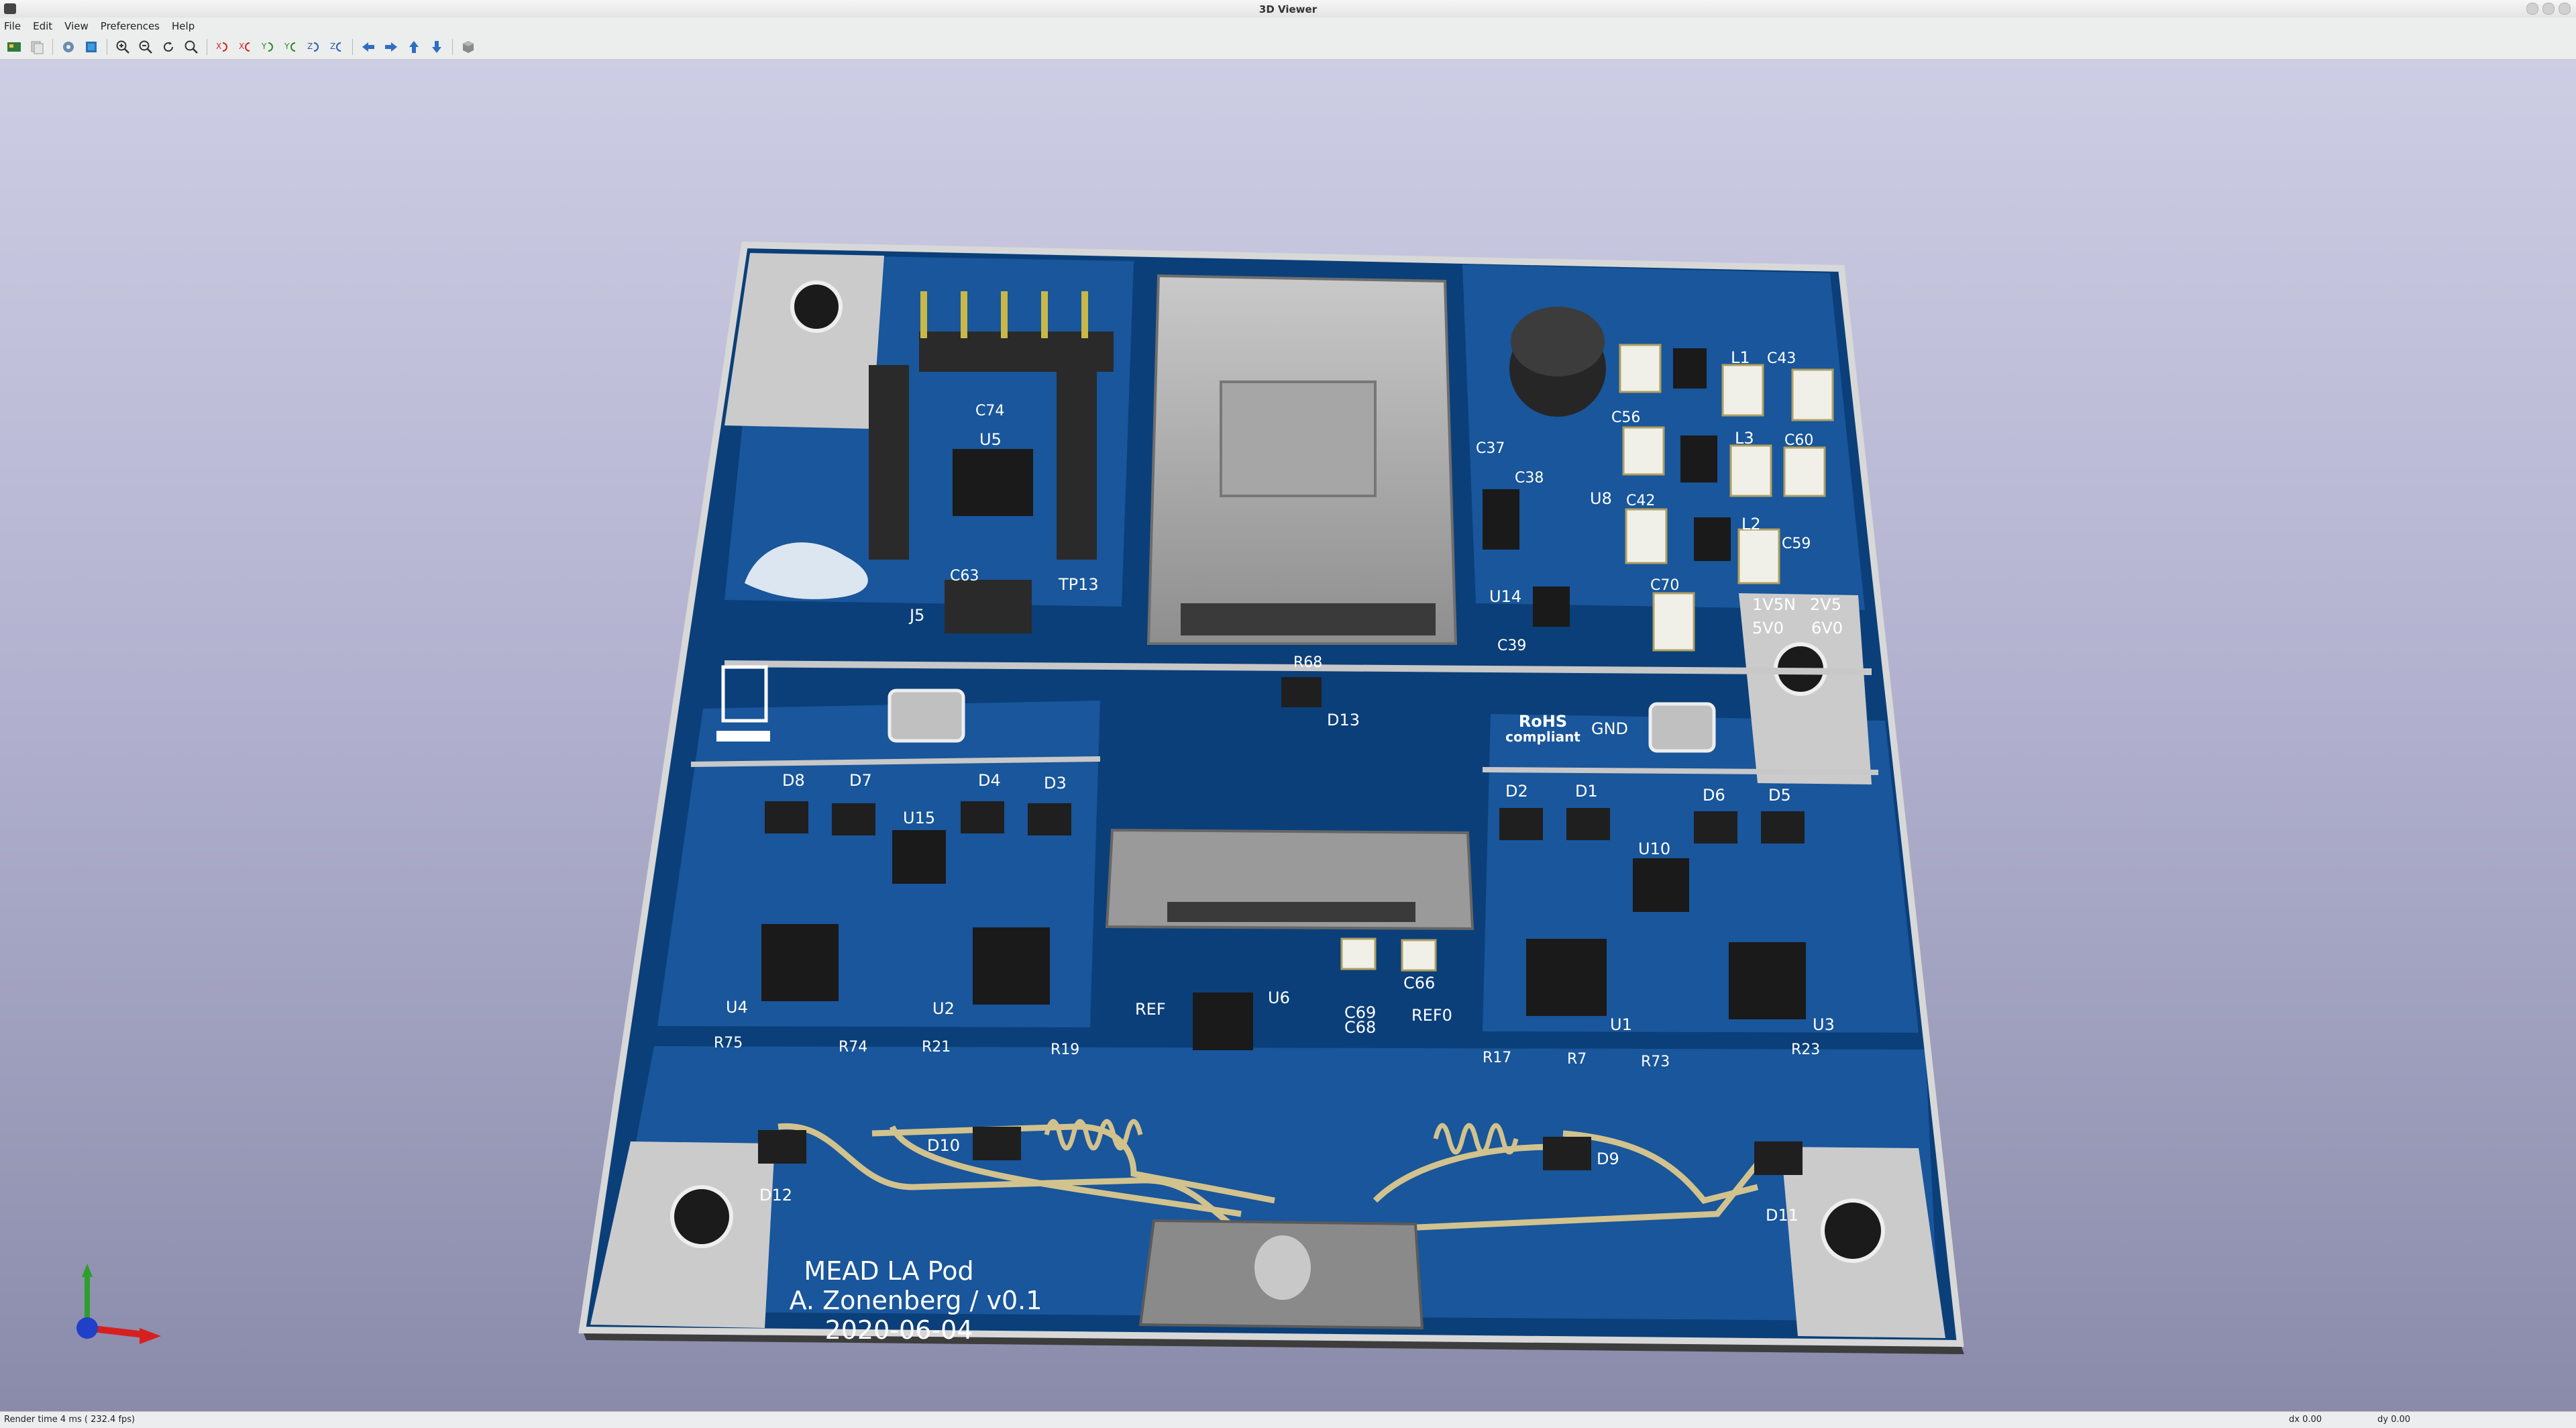  What do you see at coordinates (1078, 584) in the screenshot?
I see `refdes-label: TP13` at bounding box center [1078, 584].